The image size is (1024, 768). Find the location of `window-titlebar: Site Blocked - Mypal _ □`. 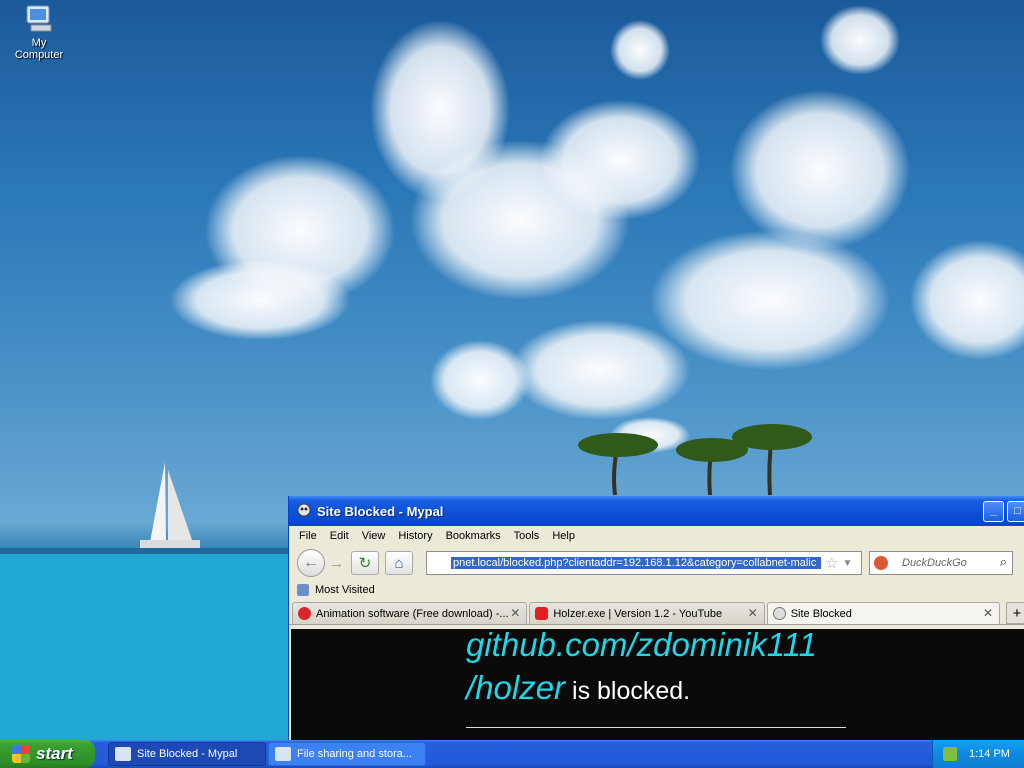

window-titlebar: Site Blocked - Mypal _ □ is located at coordinates (656, 511).